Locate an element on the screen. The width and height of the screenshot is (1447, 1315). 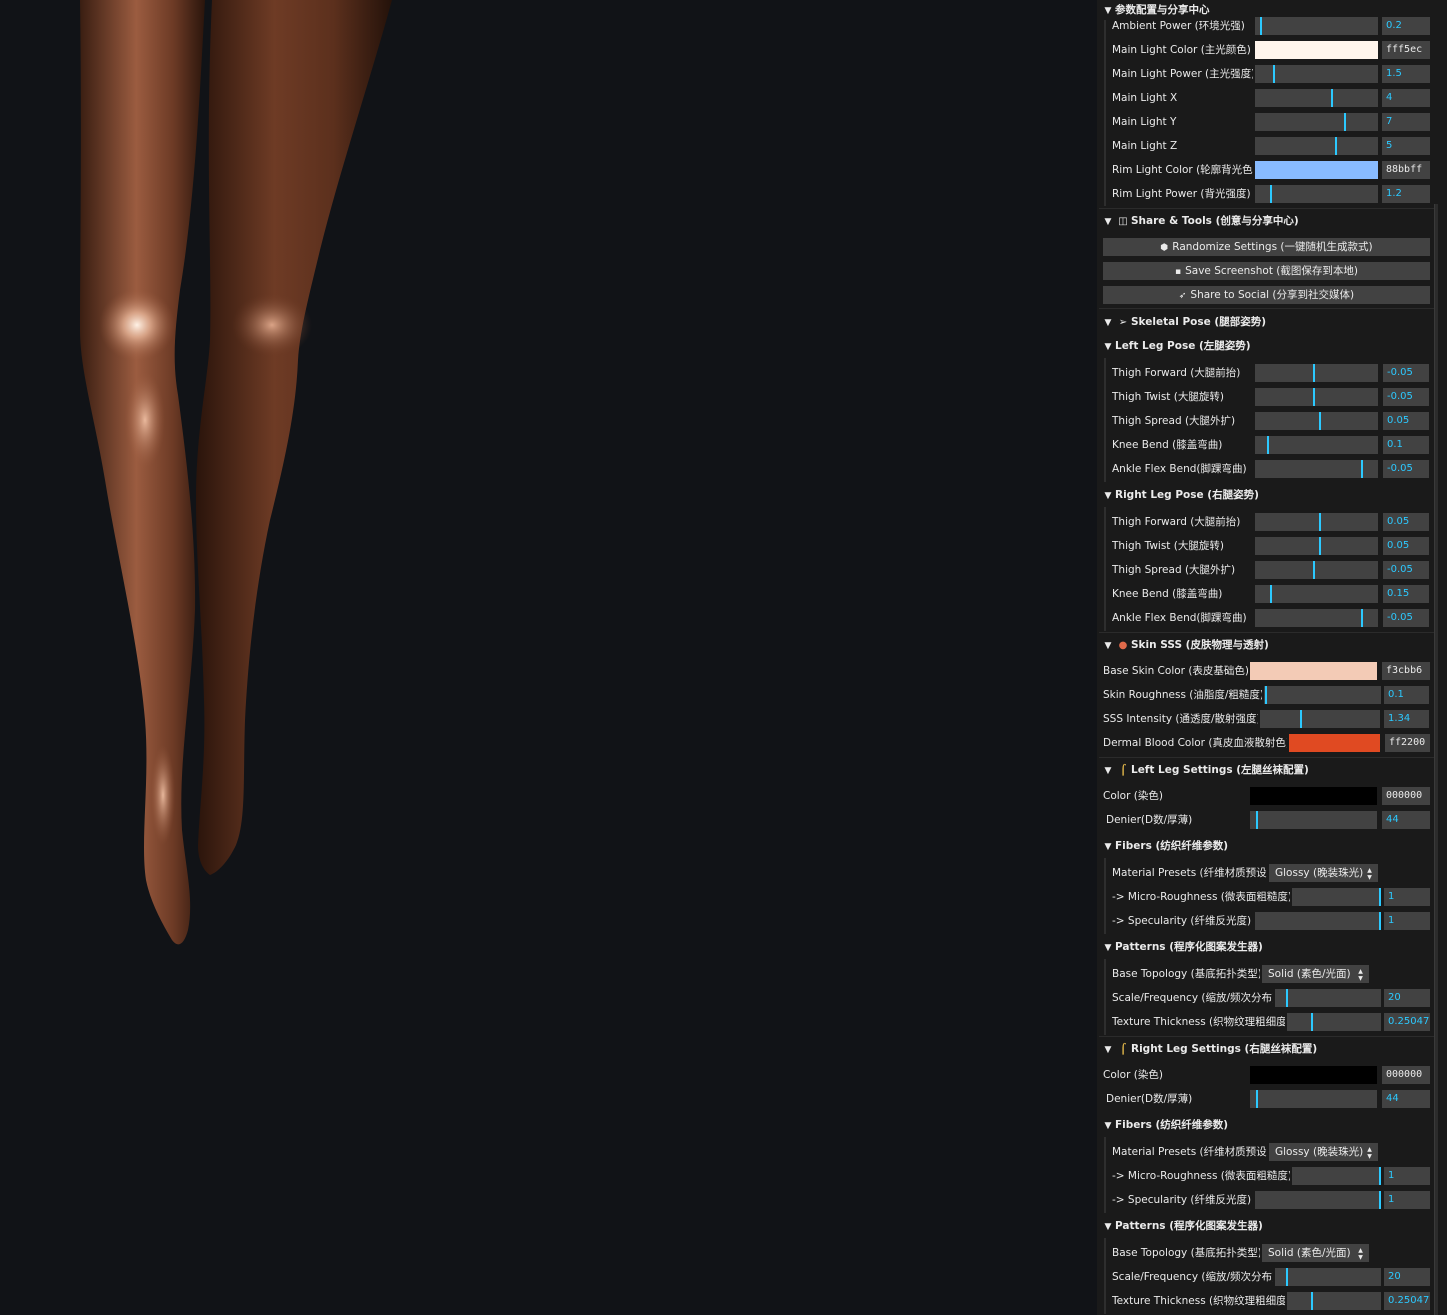
right-pose-3-value-input: 0.15 is located at coordinates (1406, 594).